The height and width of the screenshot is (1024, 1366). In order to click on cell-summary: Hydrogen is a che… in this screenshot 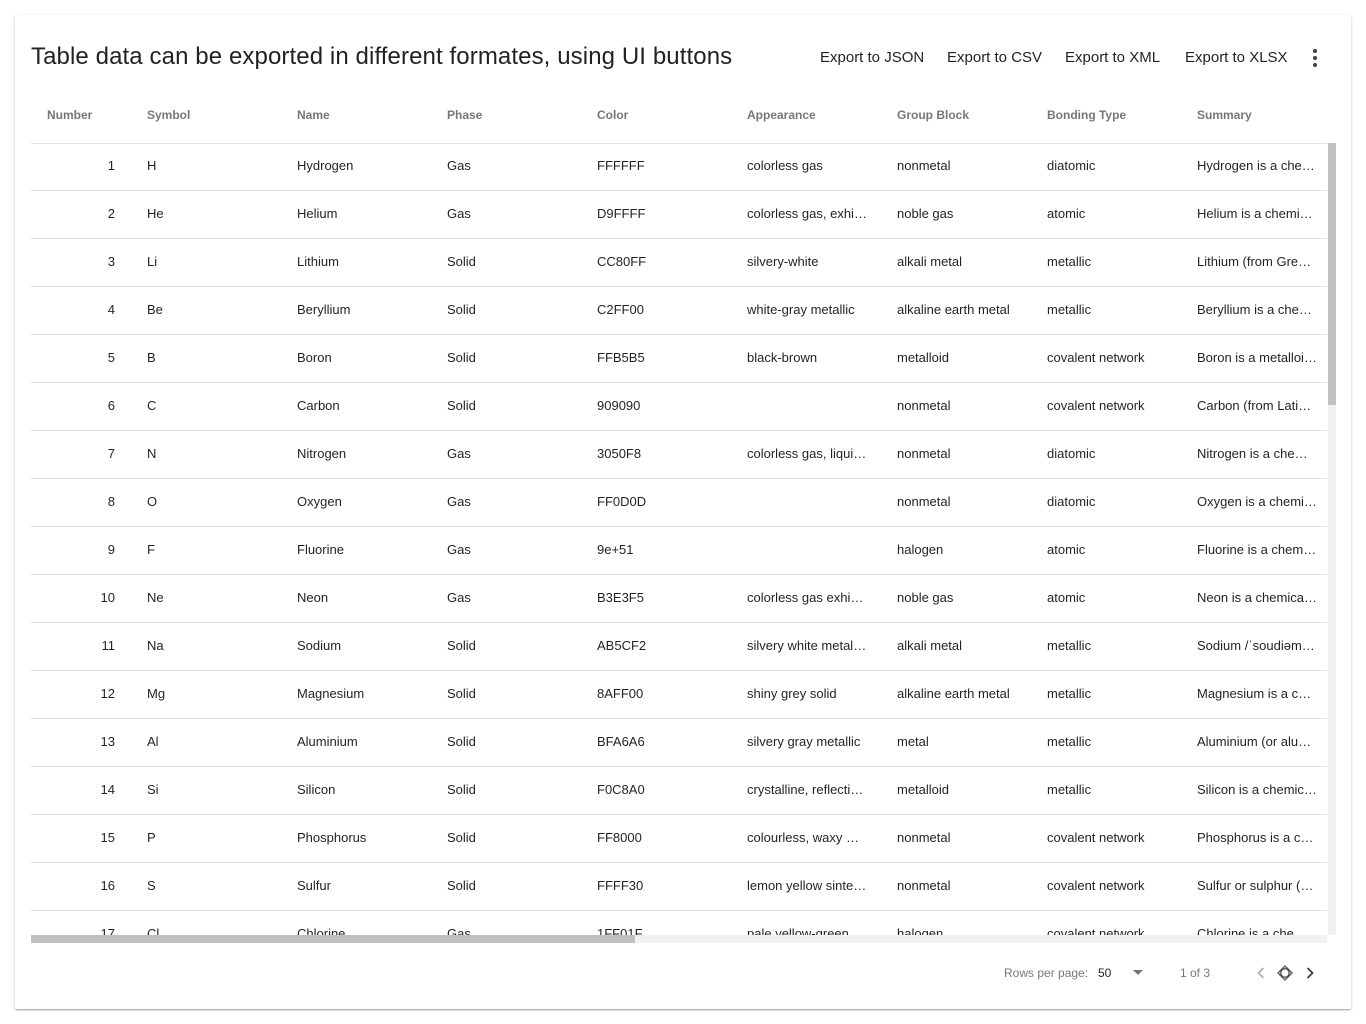, I will do `click(1256, 165)`.